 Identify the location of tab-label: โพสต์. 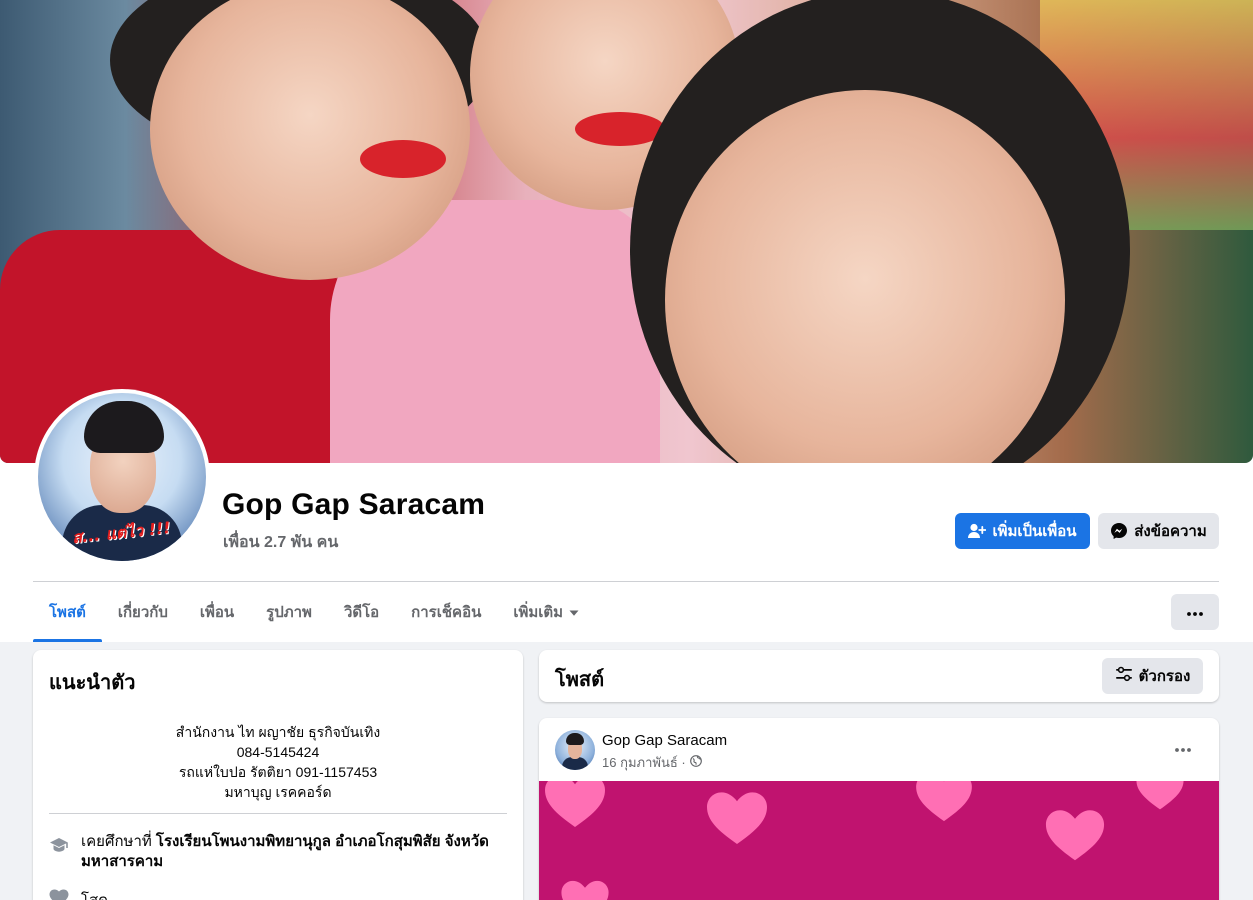
(67, 612).